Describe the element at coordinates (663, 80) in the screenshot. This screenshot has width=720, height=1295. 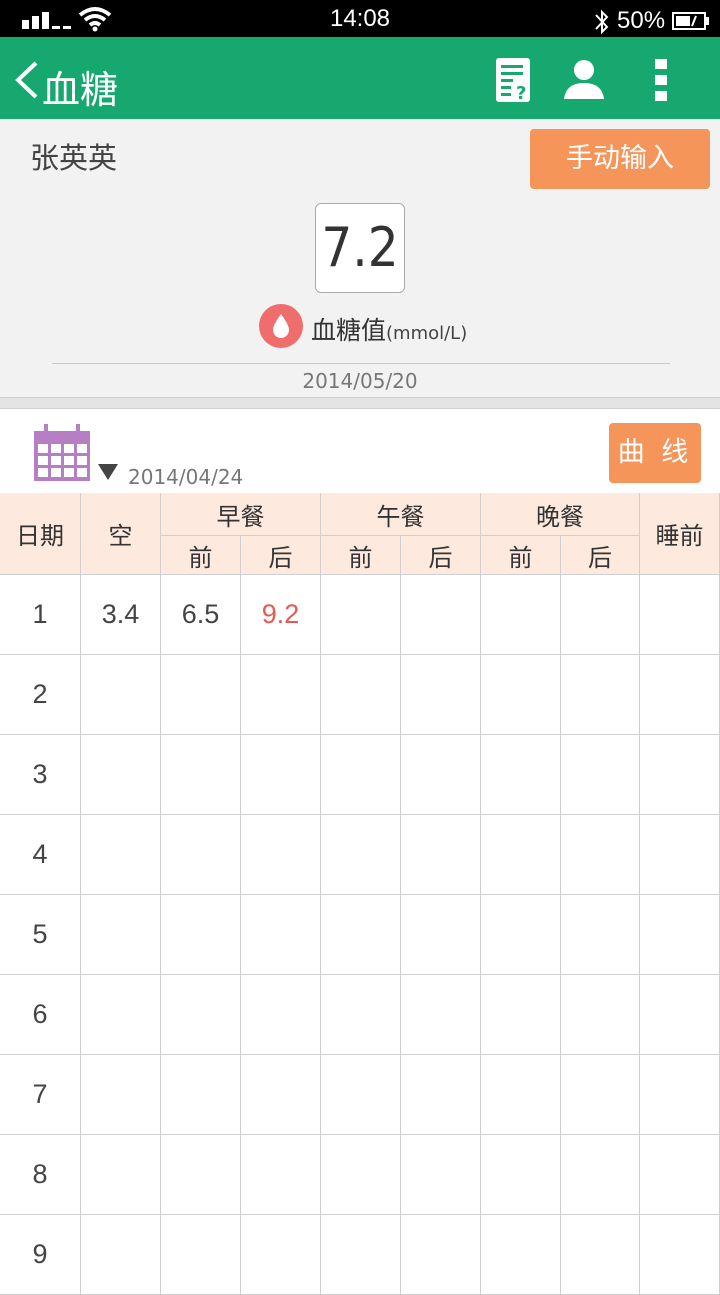
I see `more-vertical-icon` at that location.